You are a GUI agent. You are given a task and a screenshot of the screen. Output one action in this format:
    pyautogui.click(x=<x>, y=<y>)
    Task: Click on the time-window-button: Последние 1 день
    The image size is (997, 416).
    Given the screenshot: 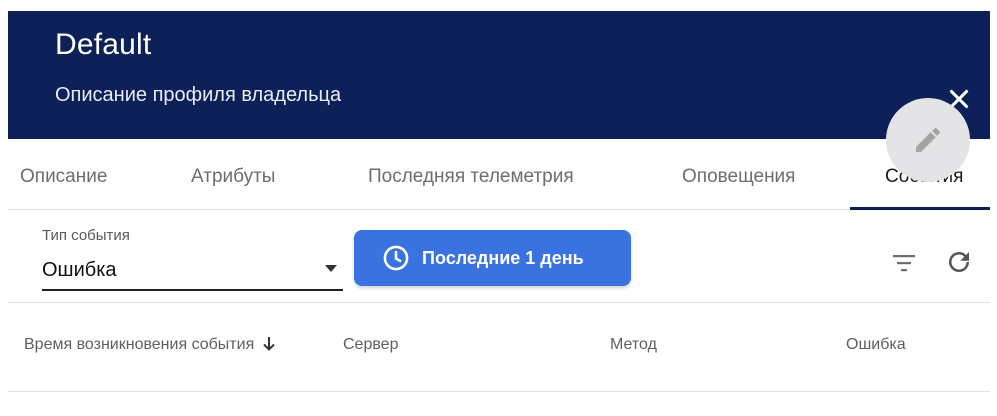 What is the action you would take?
    pyautogui.click(x=492, y=258)
    